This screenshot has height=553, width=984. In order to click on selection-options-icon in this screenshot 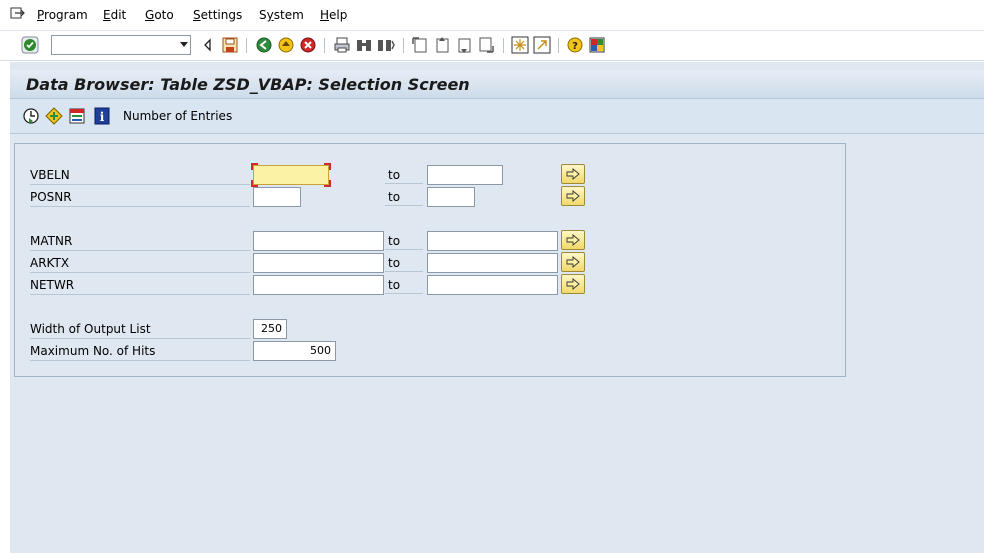, I will do `click(54, 116)`.